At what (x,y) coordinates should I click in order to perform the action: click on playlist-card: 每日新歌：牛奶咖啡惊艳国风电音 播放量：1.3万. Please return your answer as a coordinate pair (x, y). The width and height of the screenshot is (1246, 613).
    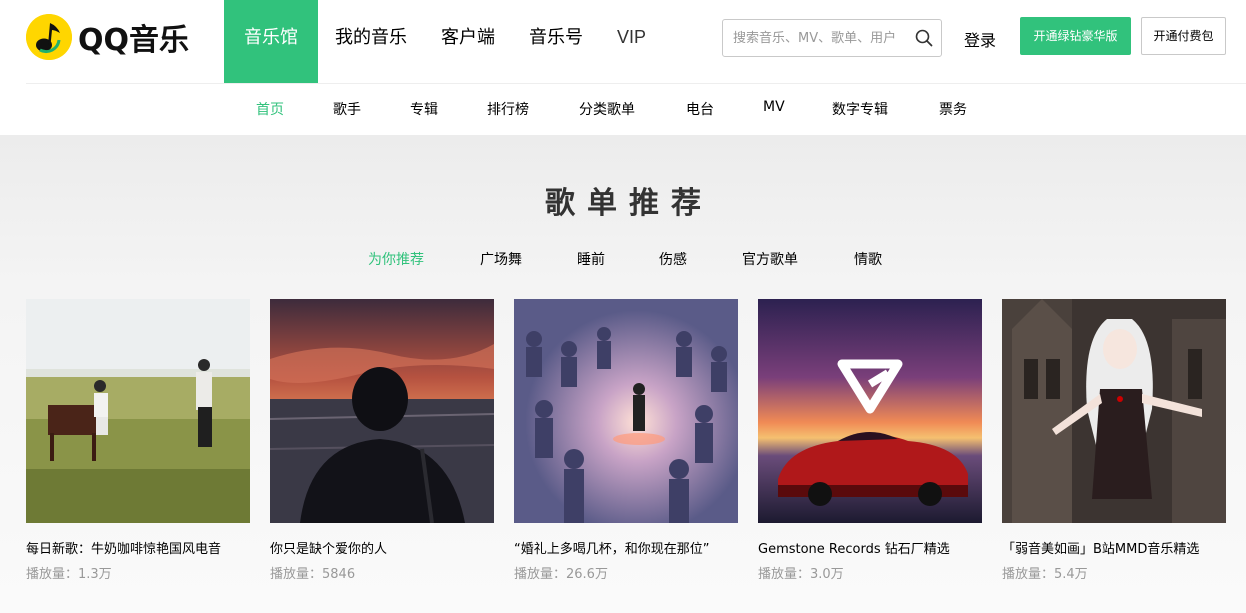
    Looking at the image, I should click on (138, 440).